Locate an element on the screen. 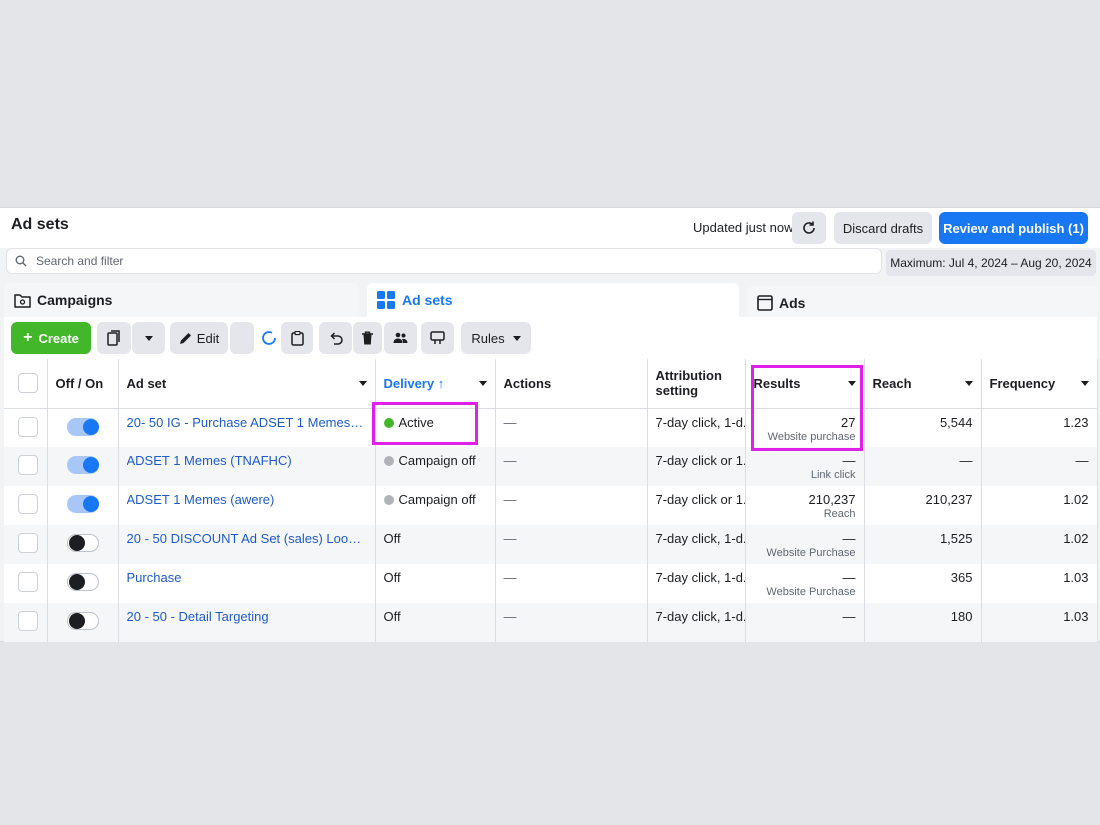  reach-cell: 5,544 is located at coordinates (923, 427).